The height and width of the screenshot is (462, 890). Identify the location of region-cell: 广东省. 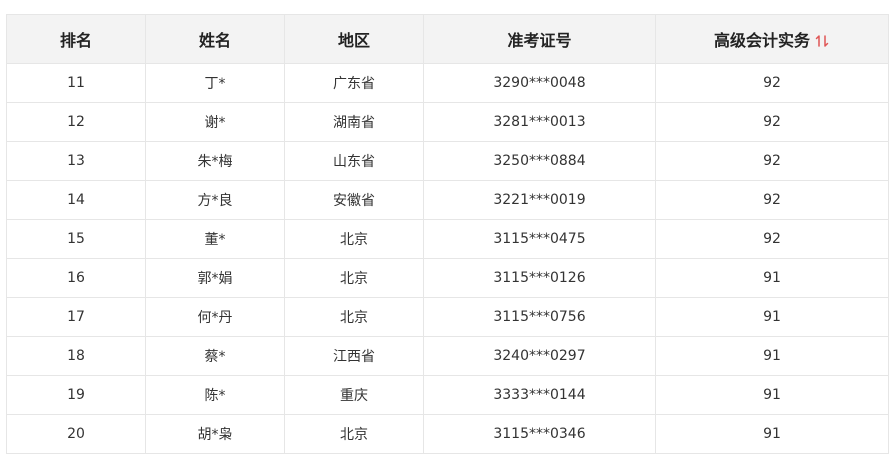
(354, 83).